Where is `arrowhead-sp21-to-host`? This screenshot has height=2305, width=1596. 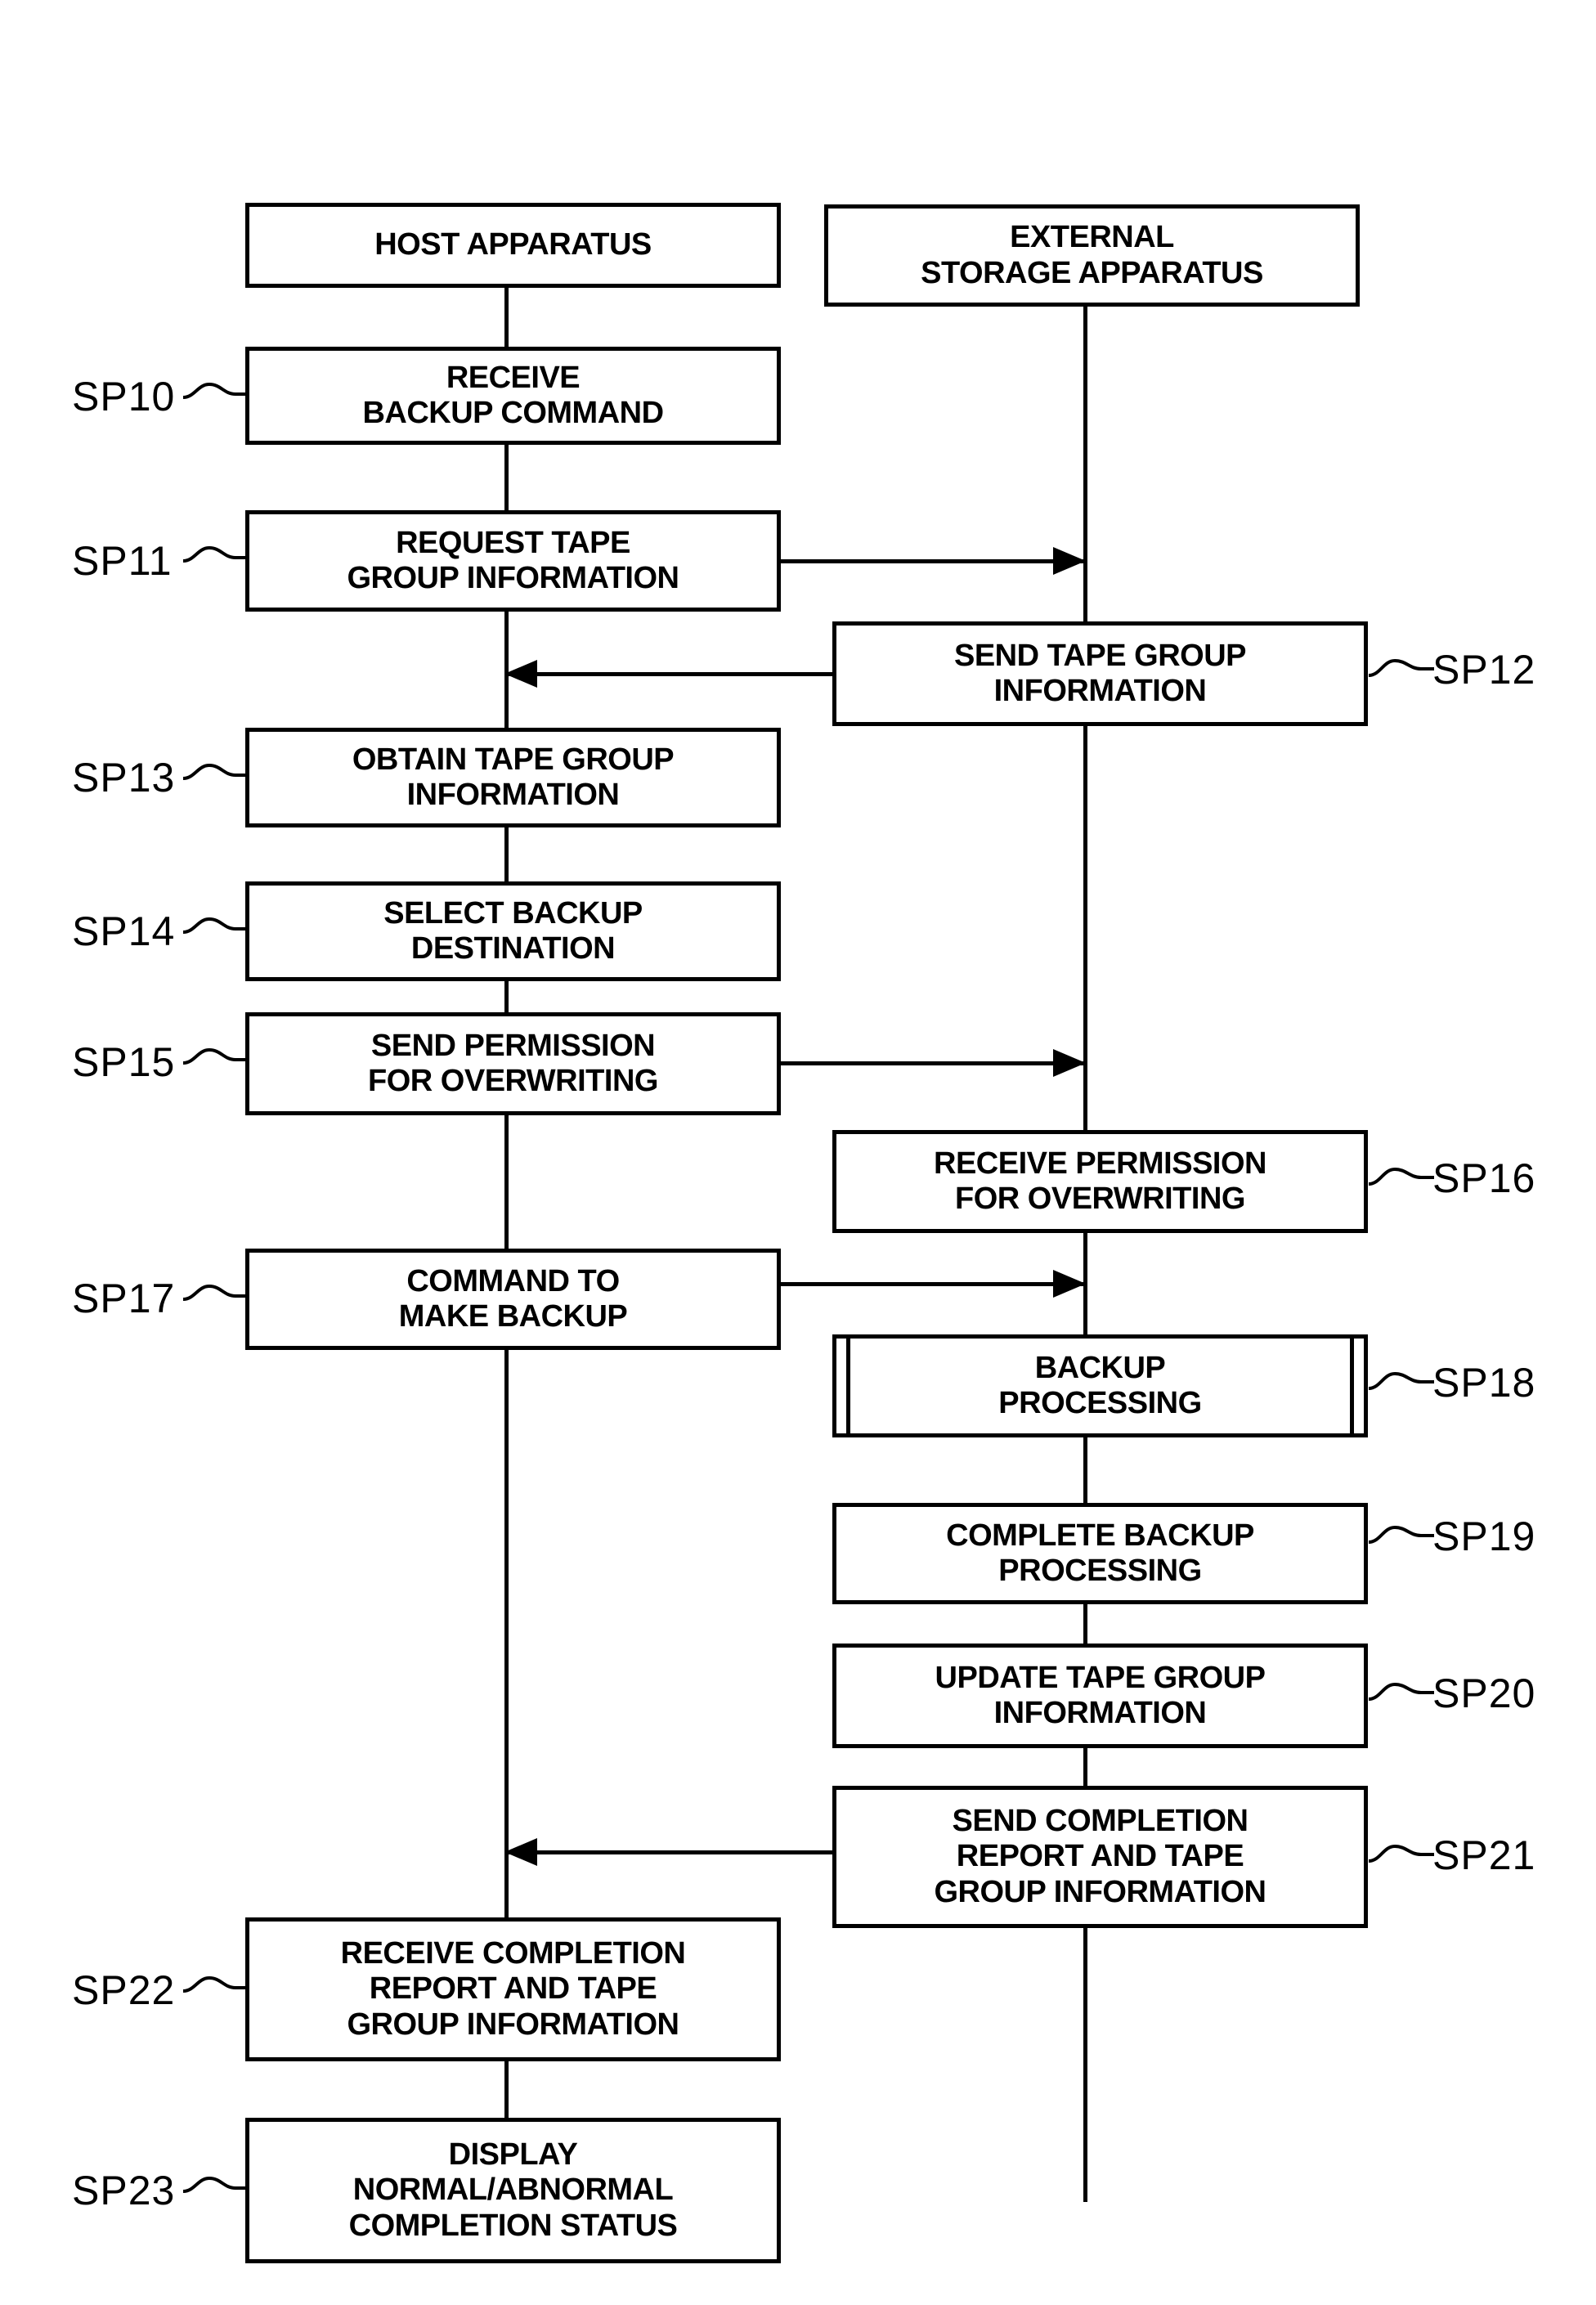 arrowhead-sp21-to-host is located at coordinates (520, 1852).